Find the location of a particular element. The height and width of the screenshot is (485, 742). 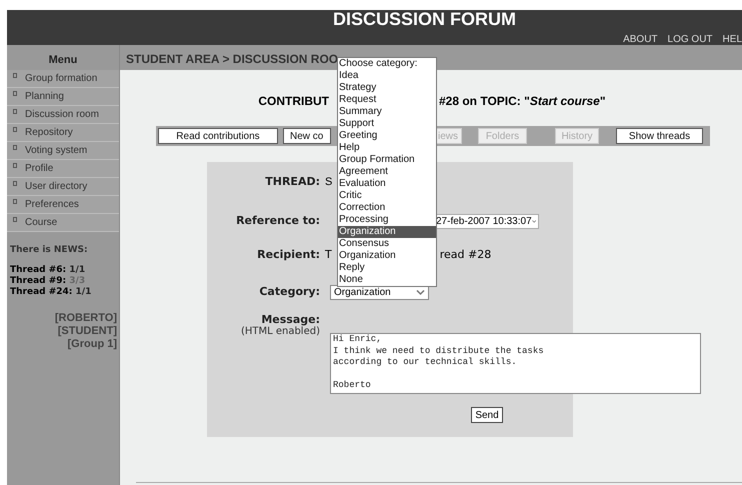

dropdown-option: Idea is located at coordinates (387, 76).